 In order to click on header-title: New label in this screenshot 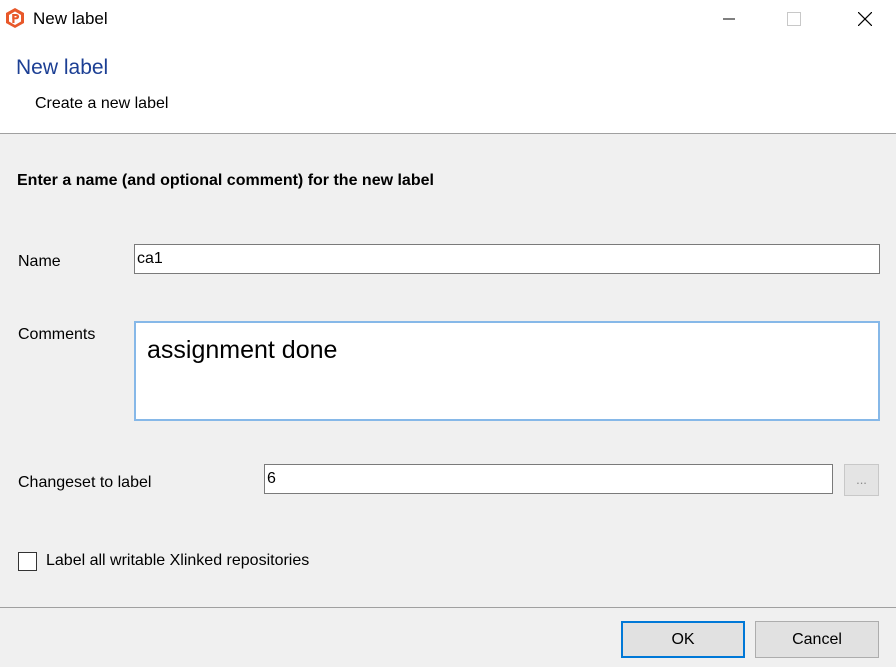, I will do `click(62, 67)`.